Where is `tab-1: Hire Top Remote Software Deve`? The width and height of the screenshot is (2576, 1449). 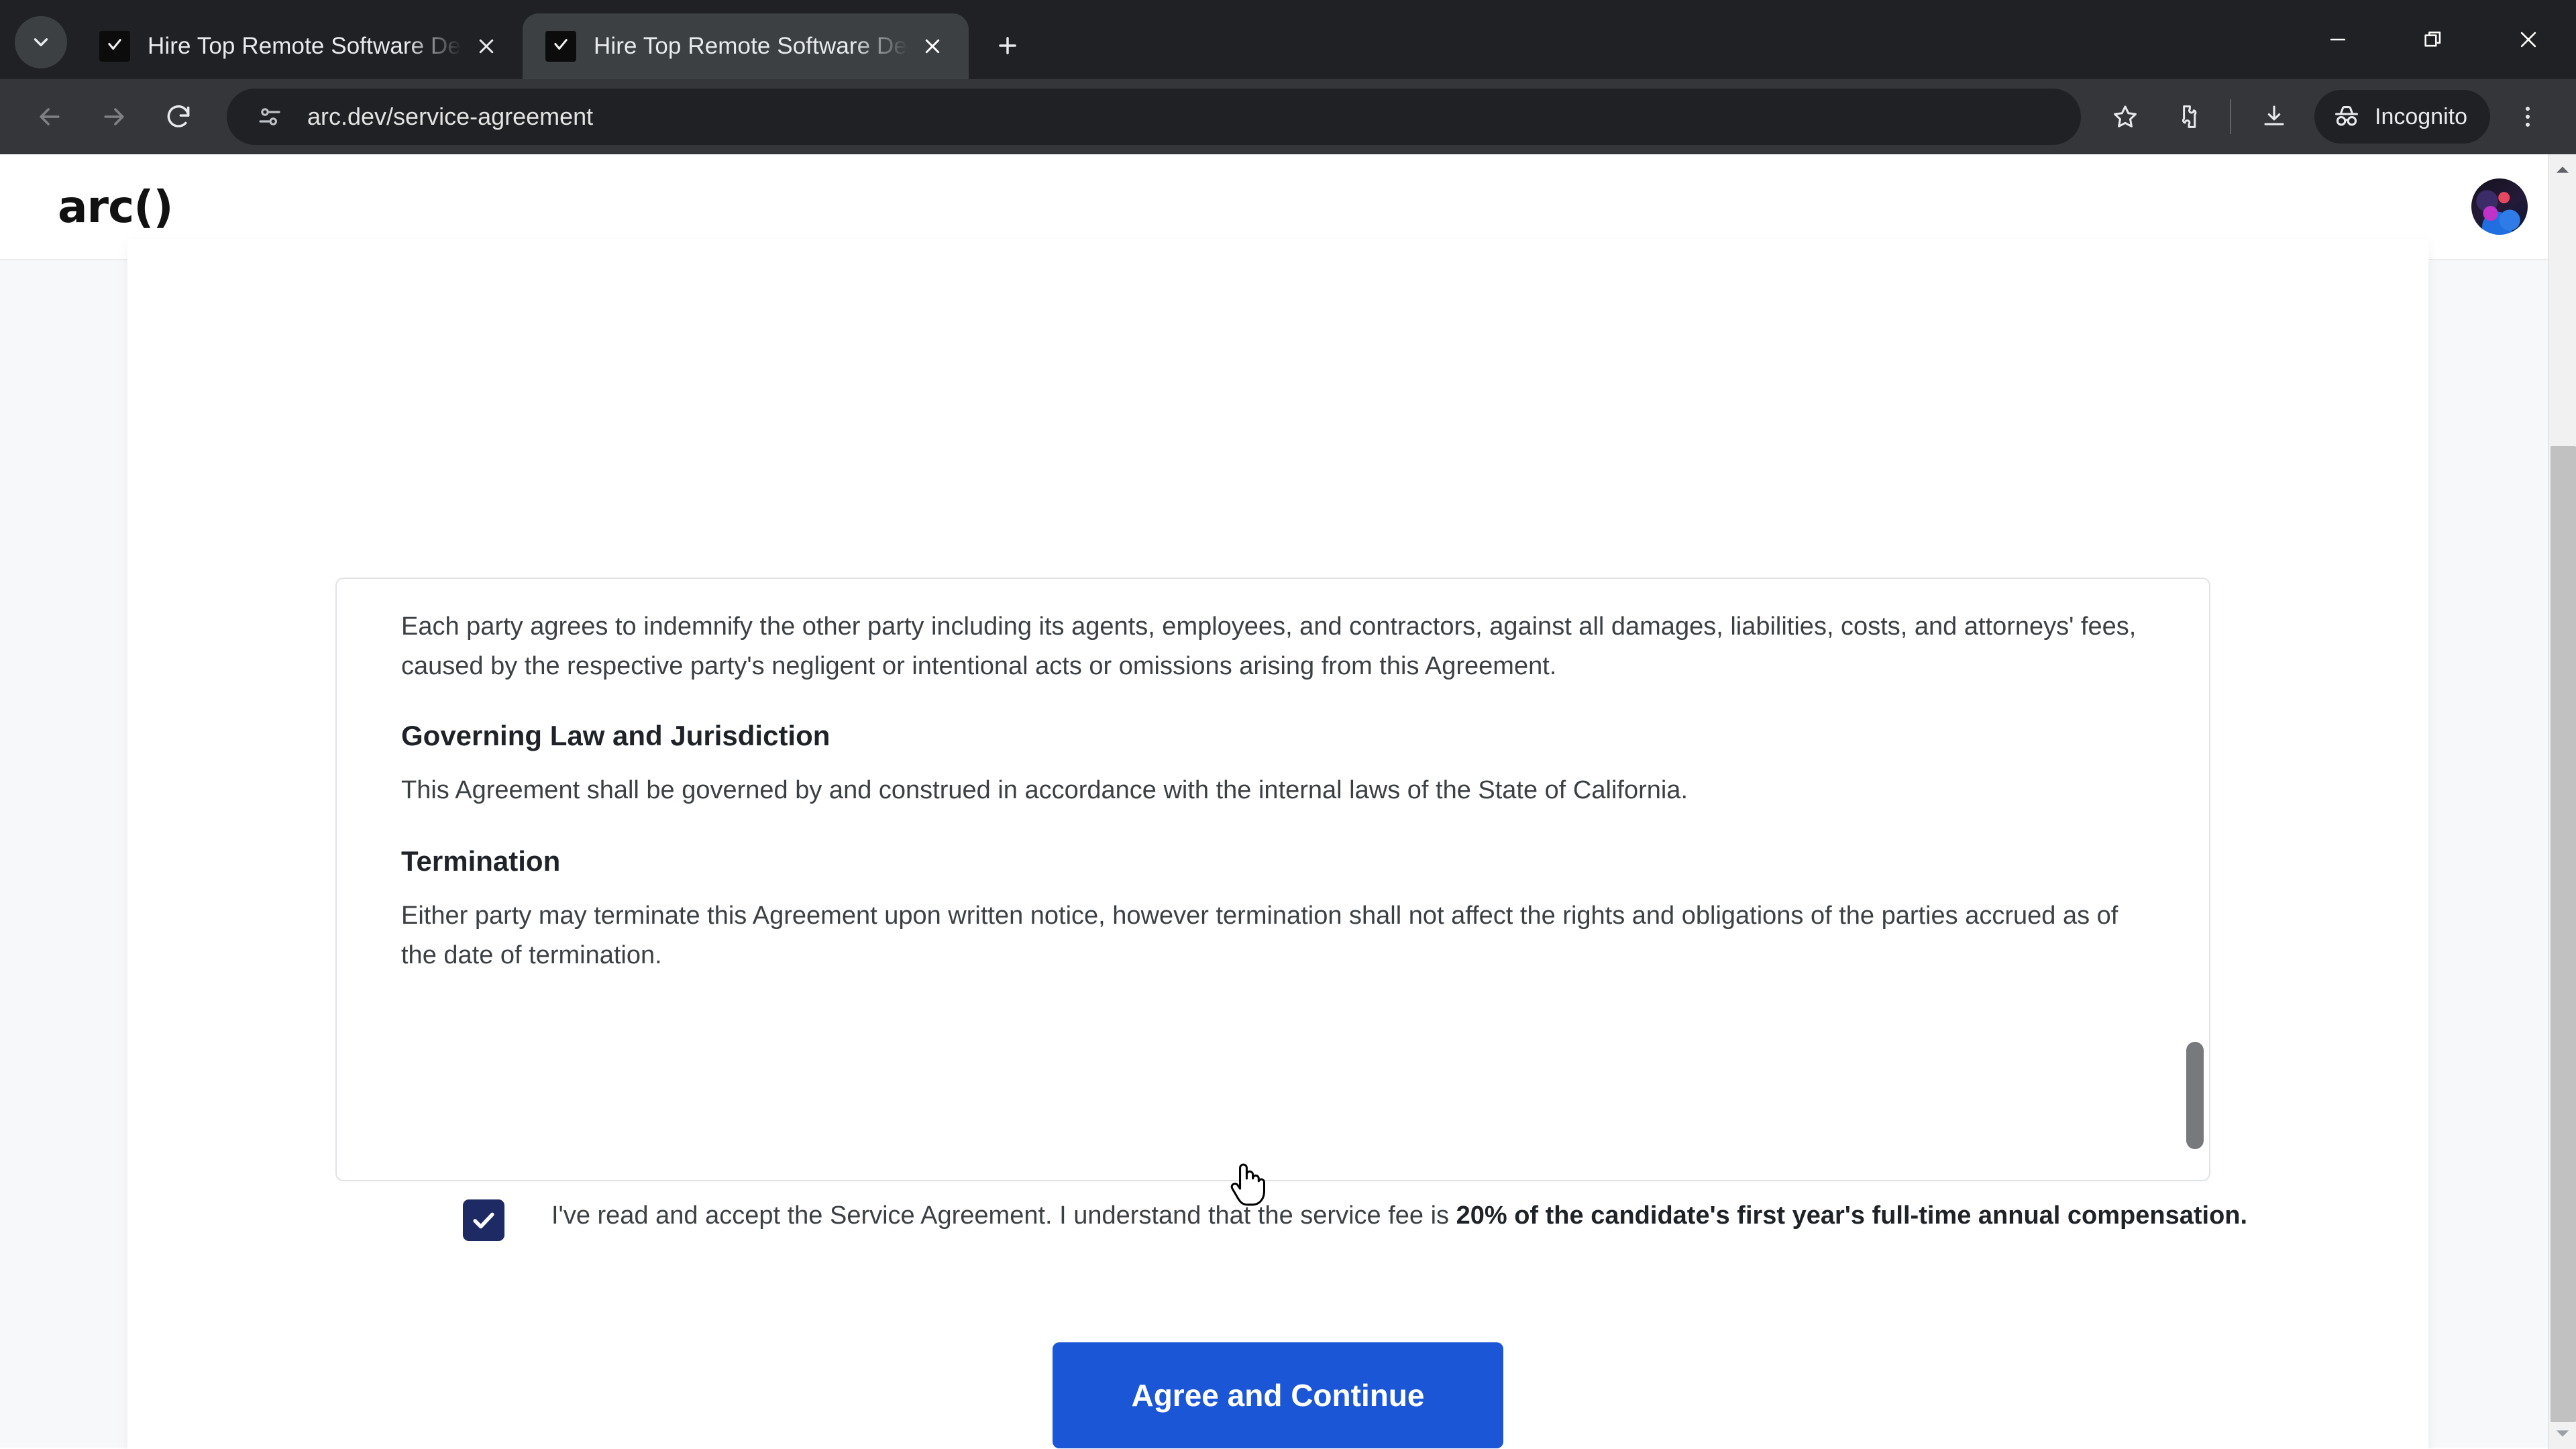 tab-1: Hire Top Remote Software Deve is located at coordinates (299, 46).